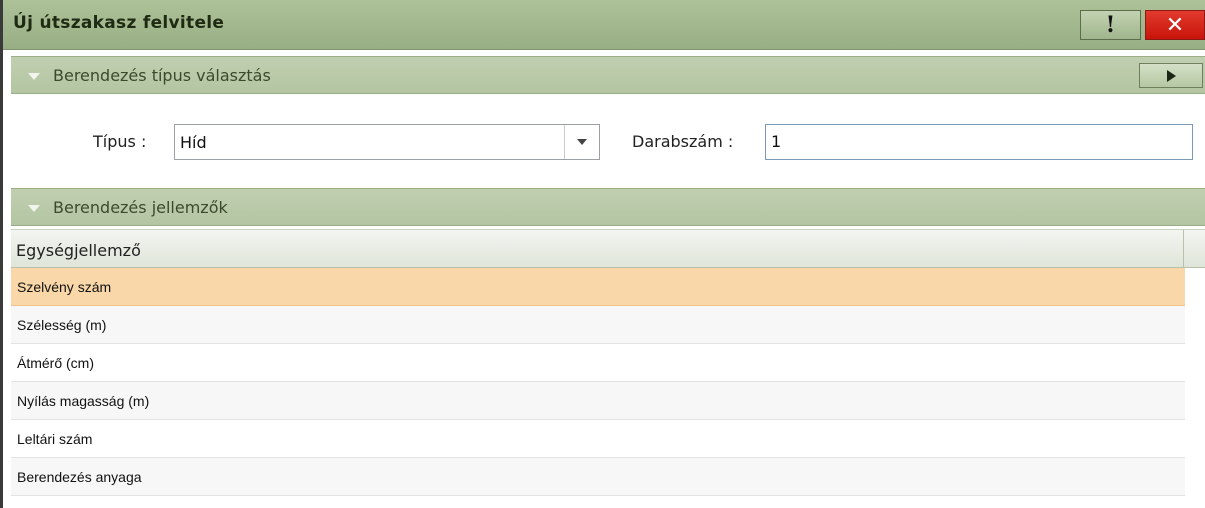 This screenshot has height=508, width=1205. I want to click on play-icon, so click(1171, 75).